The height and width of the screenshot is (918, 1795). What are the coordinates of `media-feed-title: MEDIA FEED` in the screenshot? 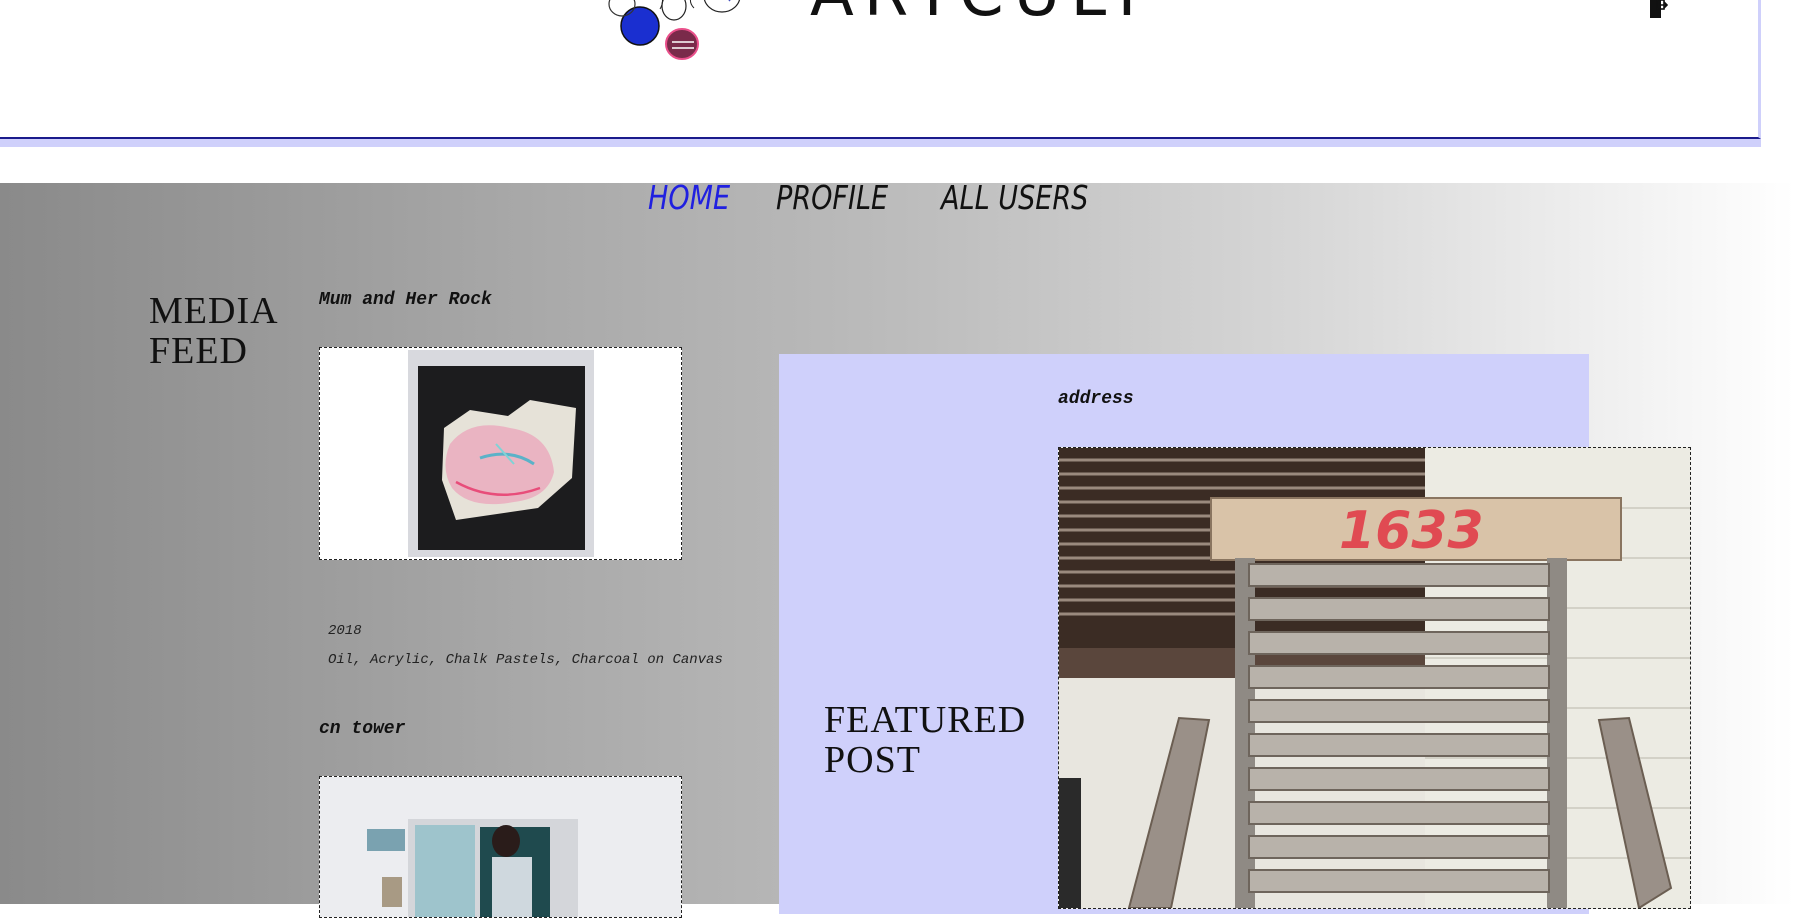 It's located at (213, 331).